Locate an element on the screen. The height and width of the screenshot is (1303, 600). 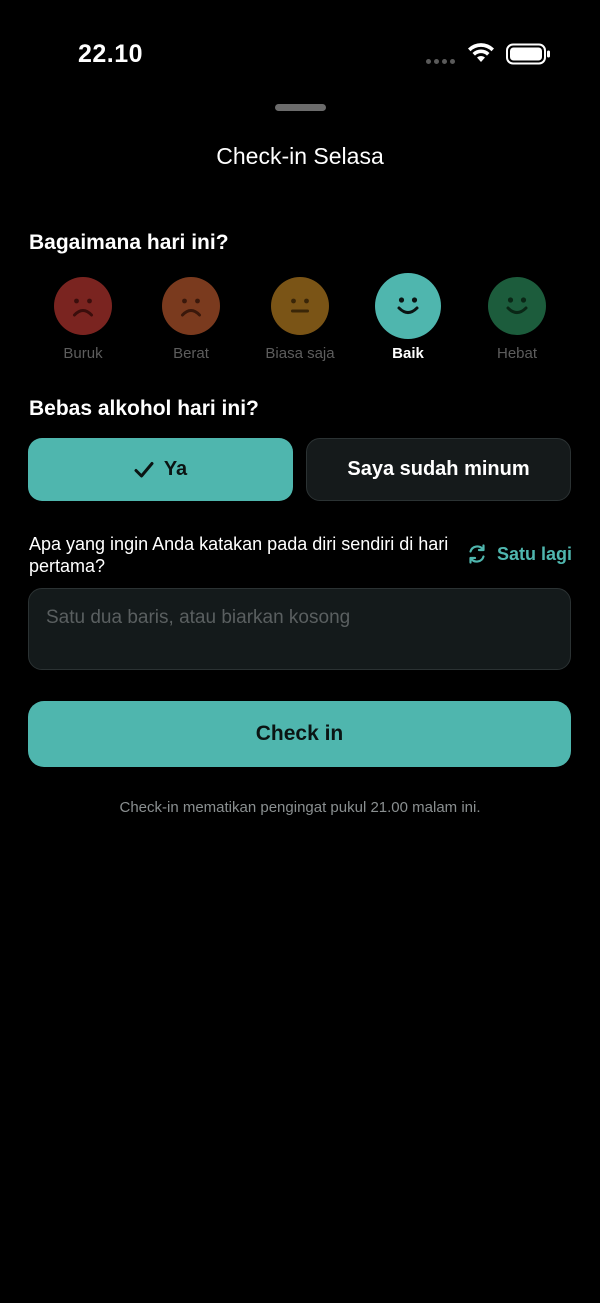
mood-label-hebat: Hebat is located at coordinates (517, 353).